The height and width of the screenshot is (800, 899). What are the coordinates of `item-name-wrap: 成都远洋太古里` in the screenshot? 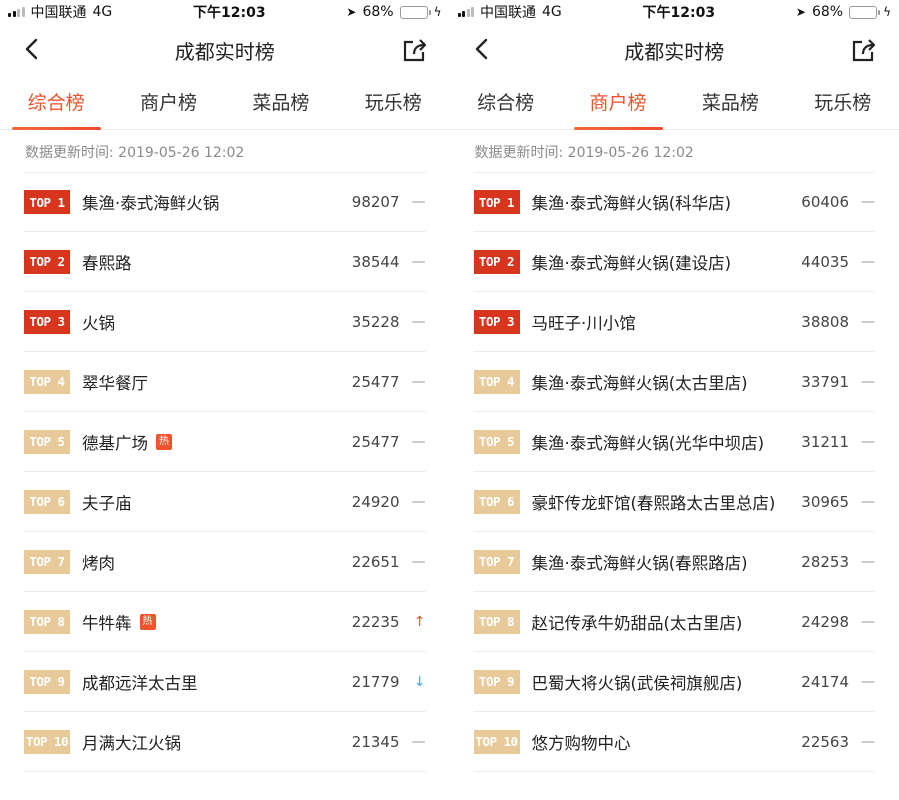 It's located at (211, 682).